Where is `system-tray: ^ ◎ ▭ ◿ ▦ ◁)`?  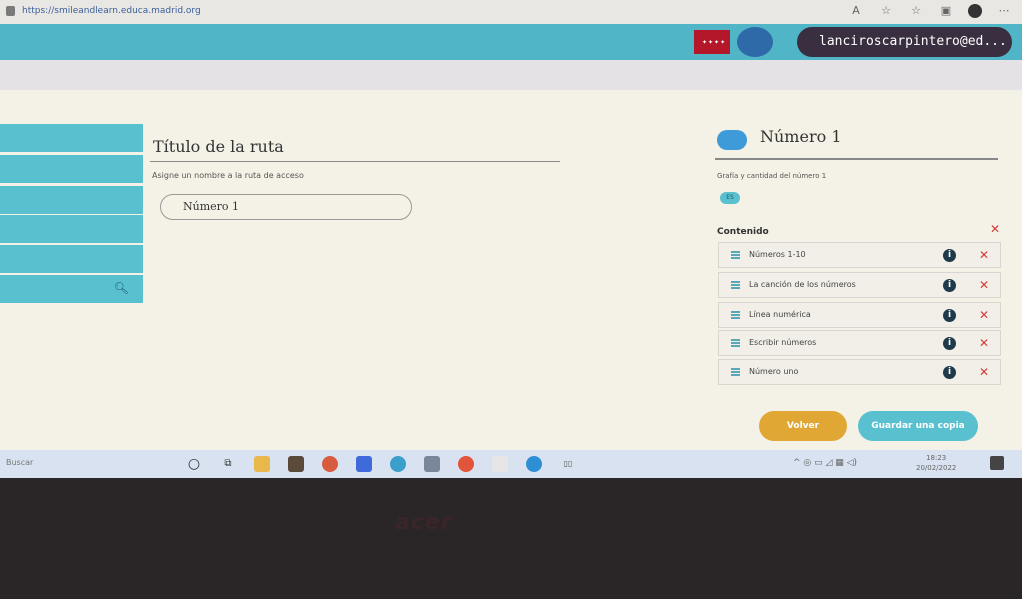 system-tray: ^ ◎ ▭ ◿ ▦ ◁) is located at coordinates (825, 463).